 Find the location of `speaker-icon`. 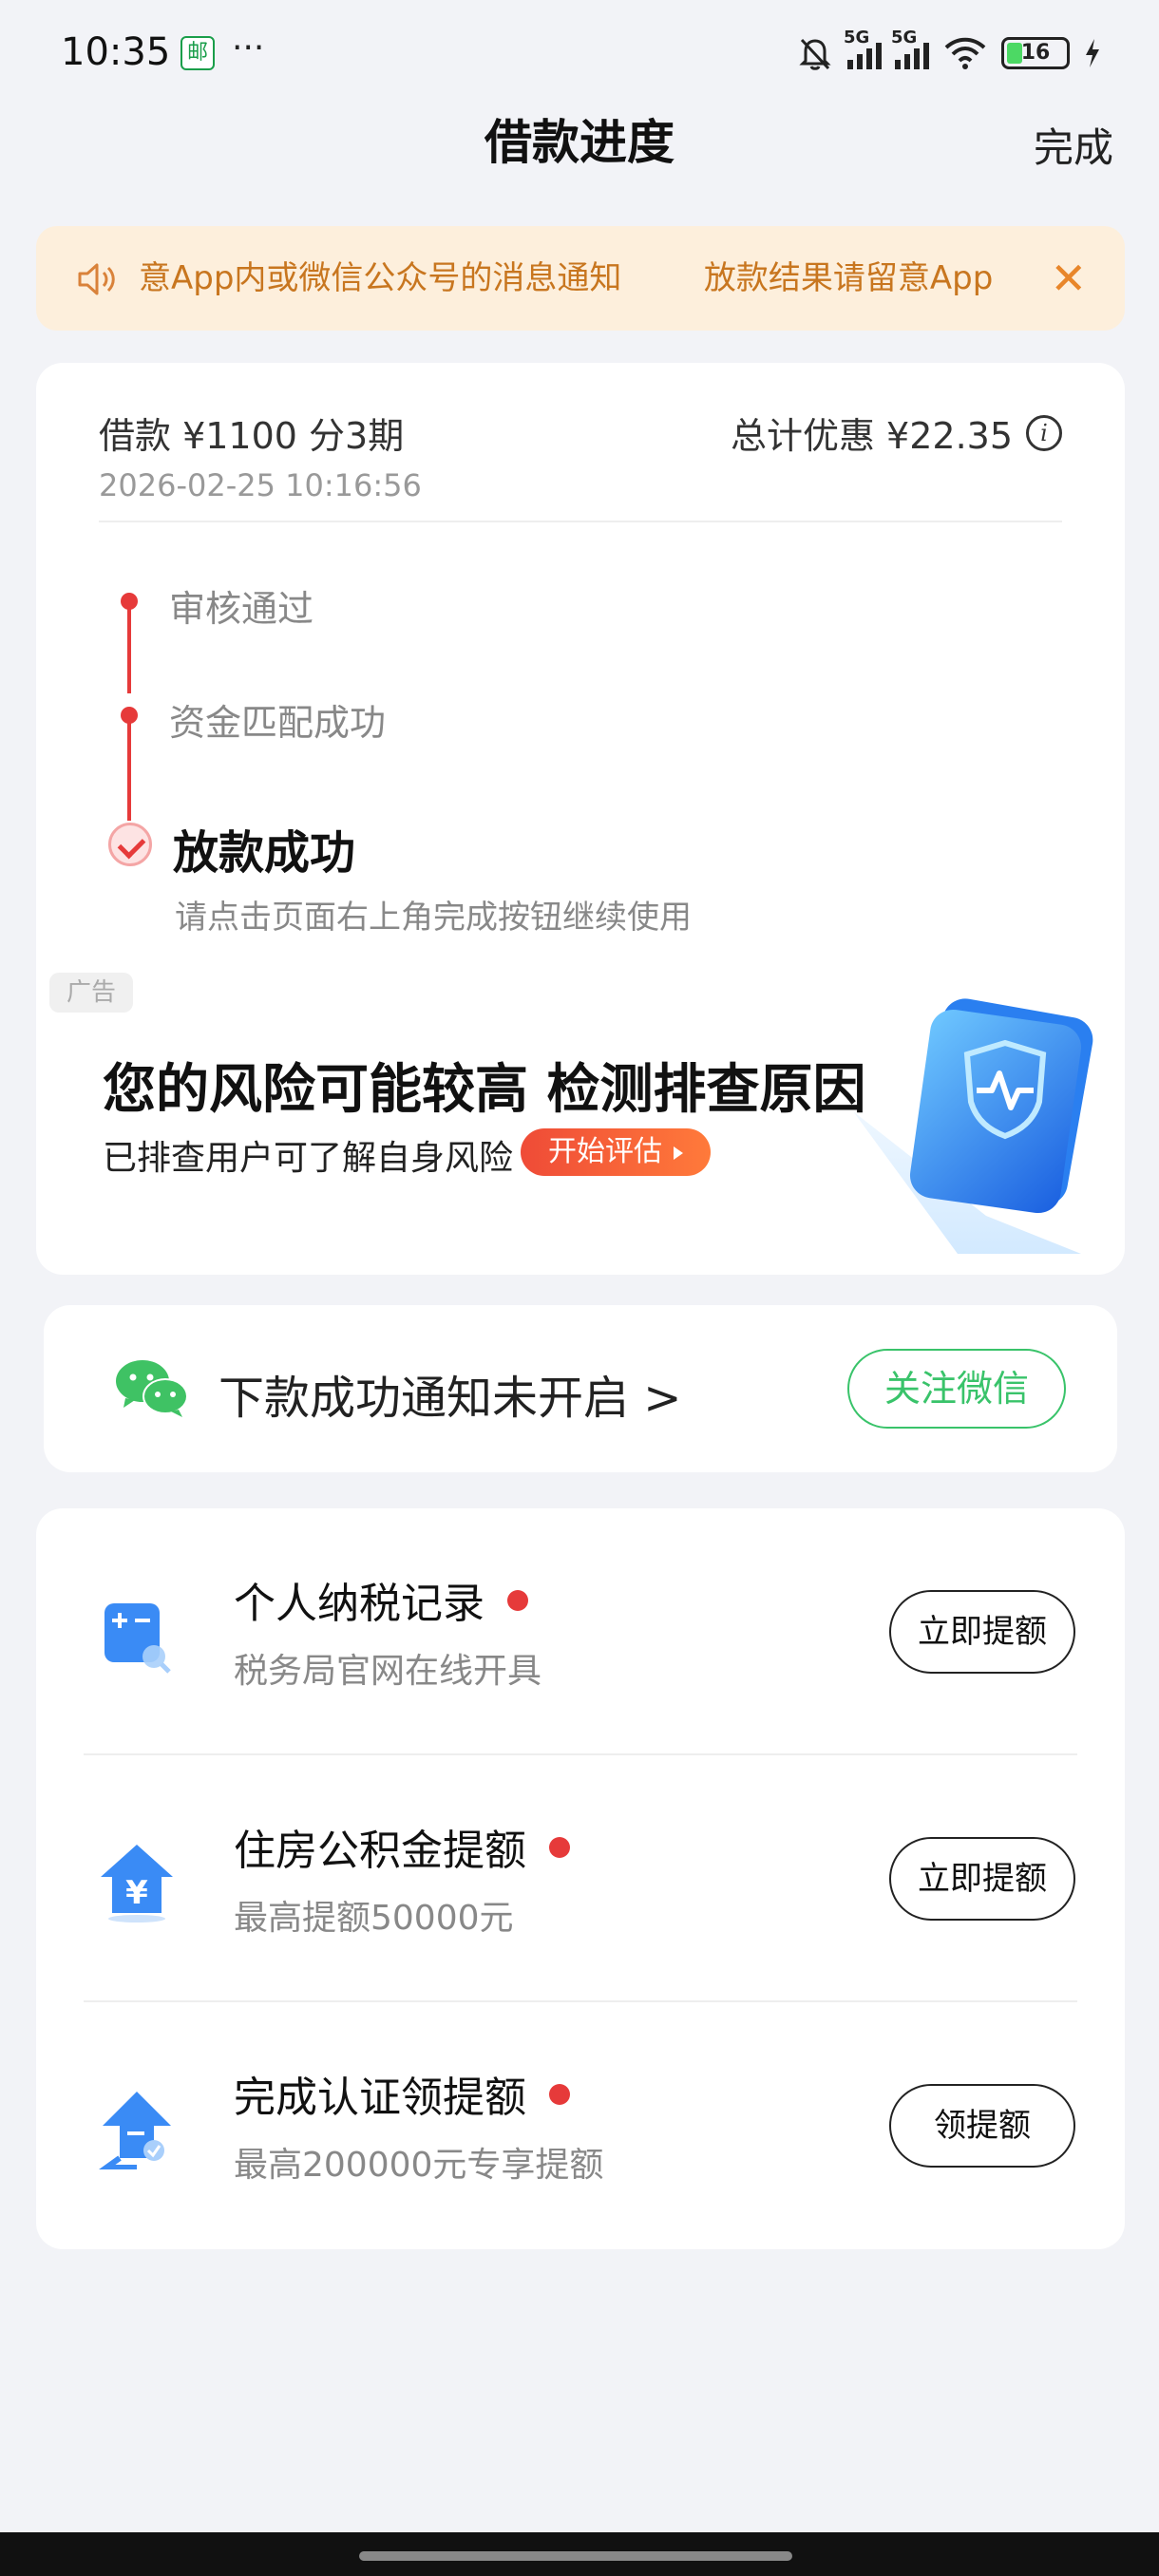

speaker-icon is located at coordinates (96, 279).